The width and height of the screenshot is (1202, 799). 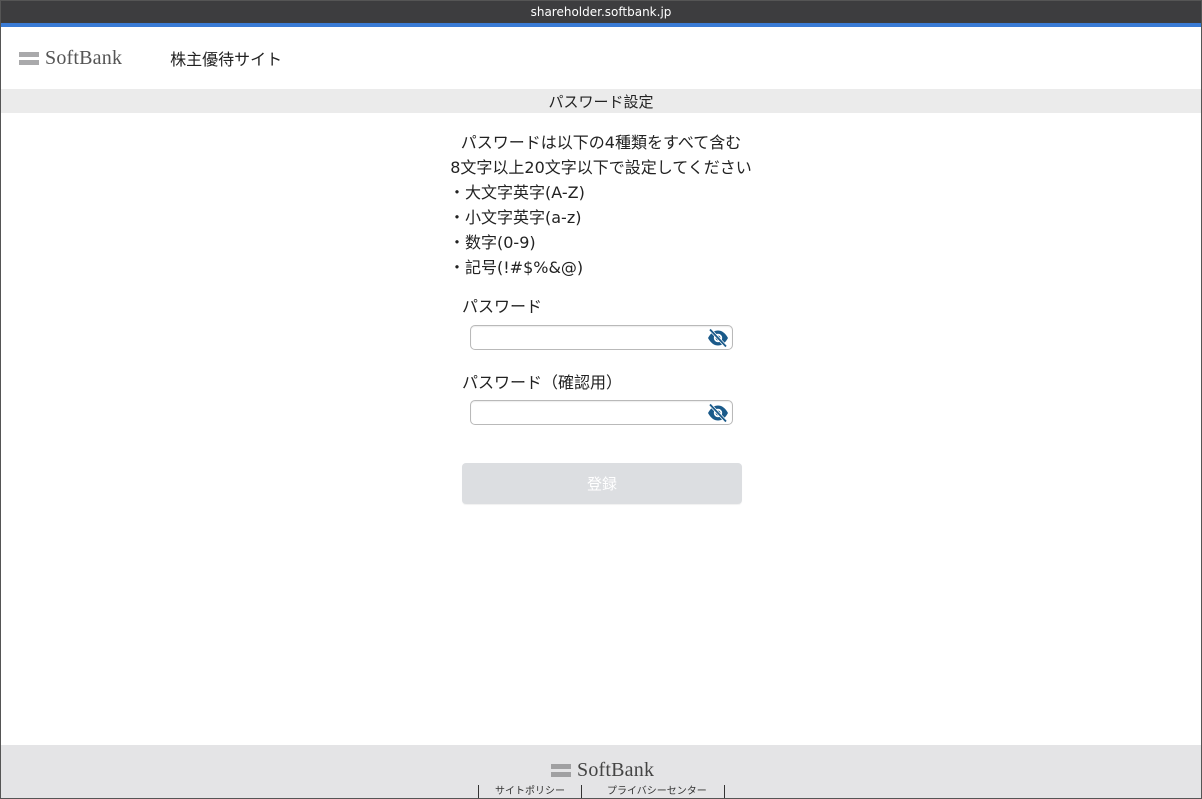 I want to click on url-bar: shareholder.softbank.jp, so click(x=601, y=12).